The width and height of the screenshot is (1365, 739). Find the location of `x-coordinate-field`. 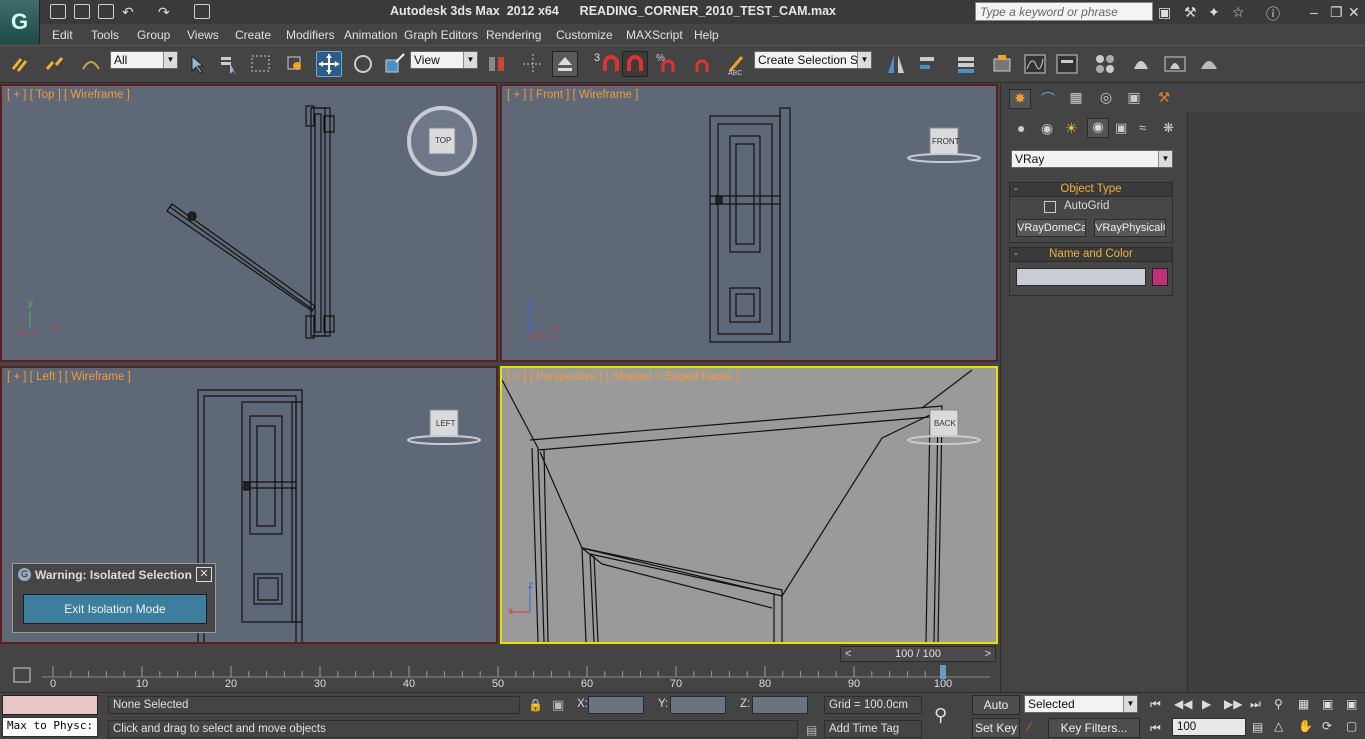

x-coordinate-field is located at coordinates (616, 705).